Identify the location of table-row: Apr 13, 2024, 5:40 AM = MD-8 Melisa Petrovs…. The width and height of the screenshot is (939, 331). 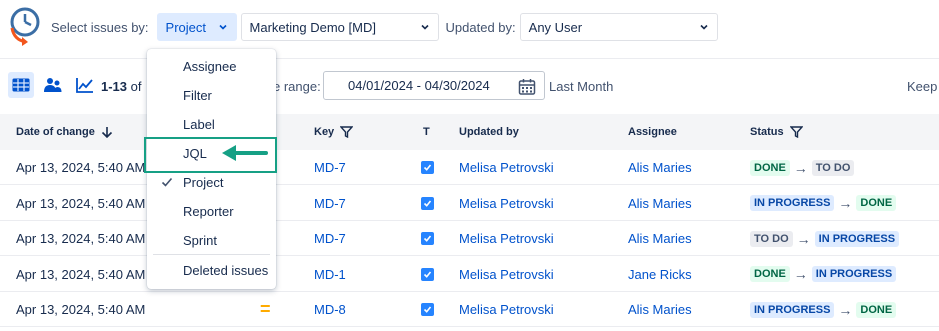
(469, 309).